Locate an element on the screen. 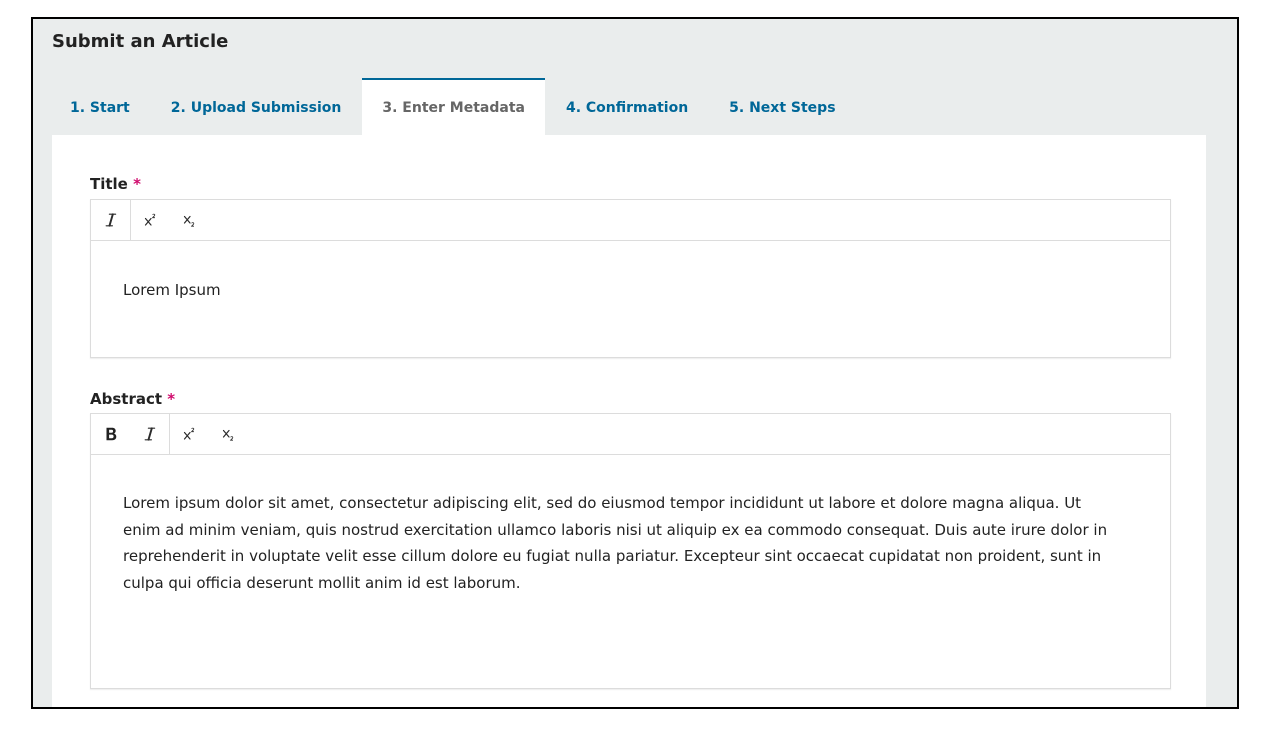 This screenshot has width=1282, height=734. abstract-italic-button is located at coordinates (149, 434).